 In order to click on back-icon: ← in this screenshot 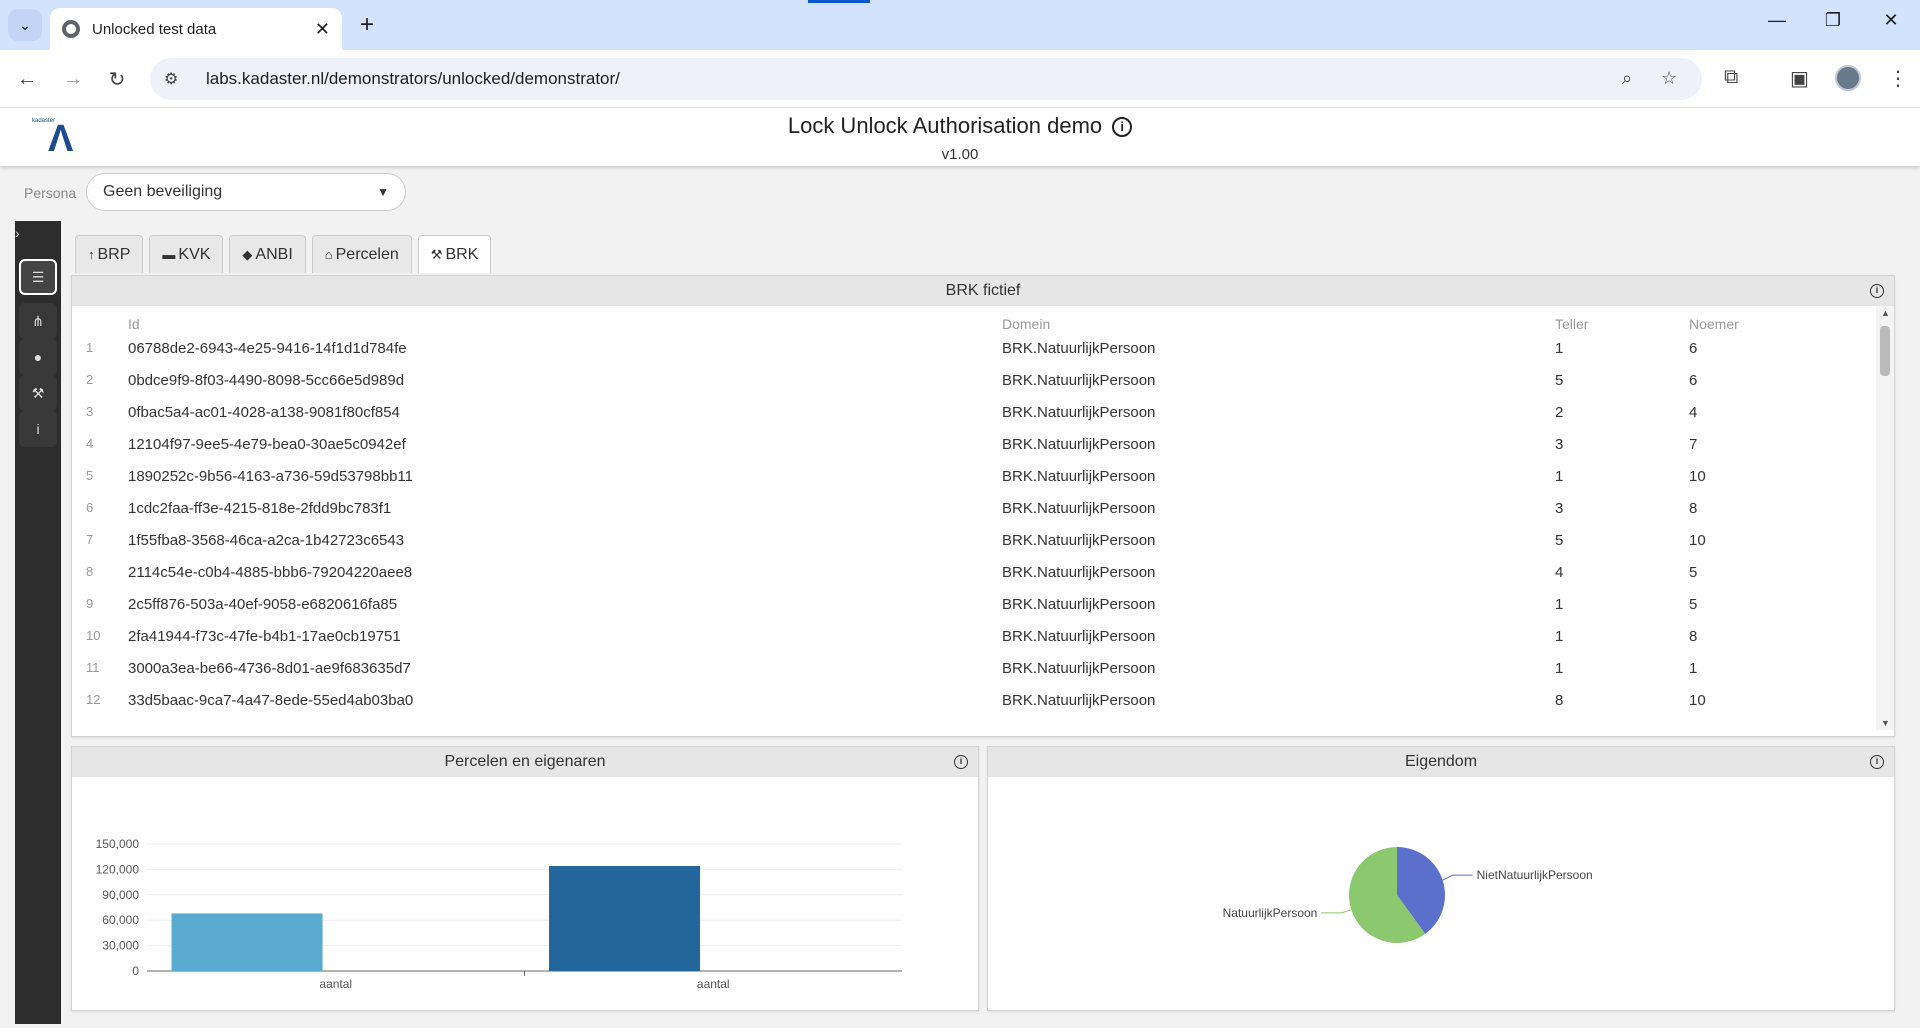, I will do `click(27, 79)`.